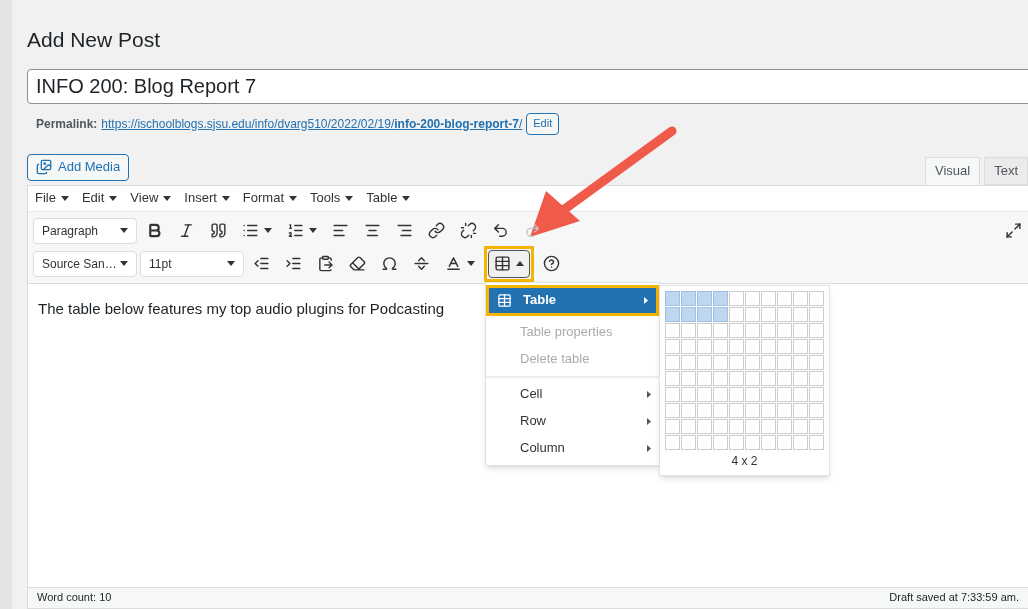 The width and height of the screenshot is (1028, 609). What do you see at coordinates (388, 198) in the screenshot?
I see `menu-item: Table` at bounding box center [388, 198].